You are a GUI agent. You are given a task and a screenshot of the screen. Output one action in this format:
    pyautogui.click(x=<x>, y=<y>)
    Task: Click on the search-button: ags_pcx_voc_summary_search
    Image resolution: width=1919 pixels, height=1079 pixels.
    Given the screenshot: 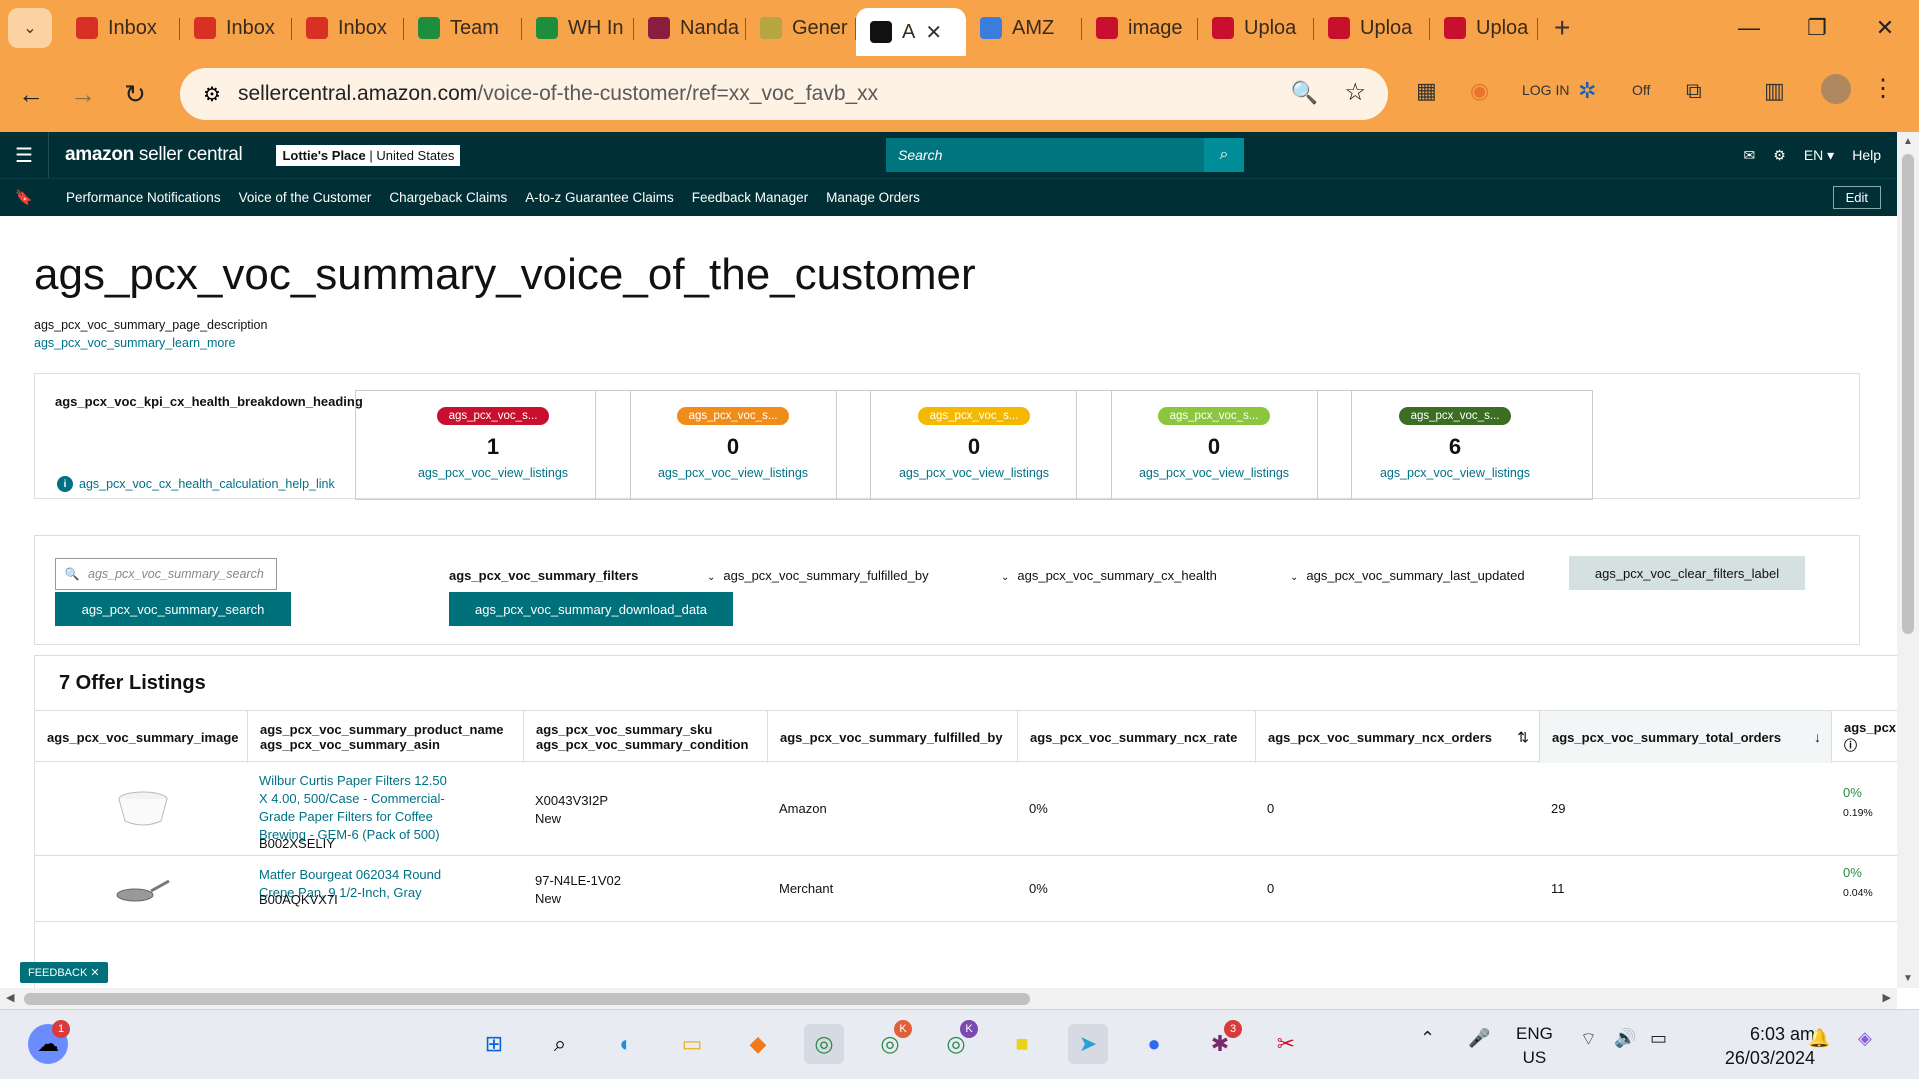 What is the action you would take?
    pyautogui.click(x=173, y=609)
    